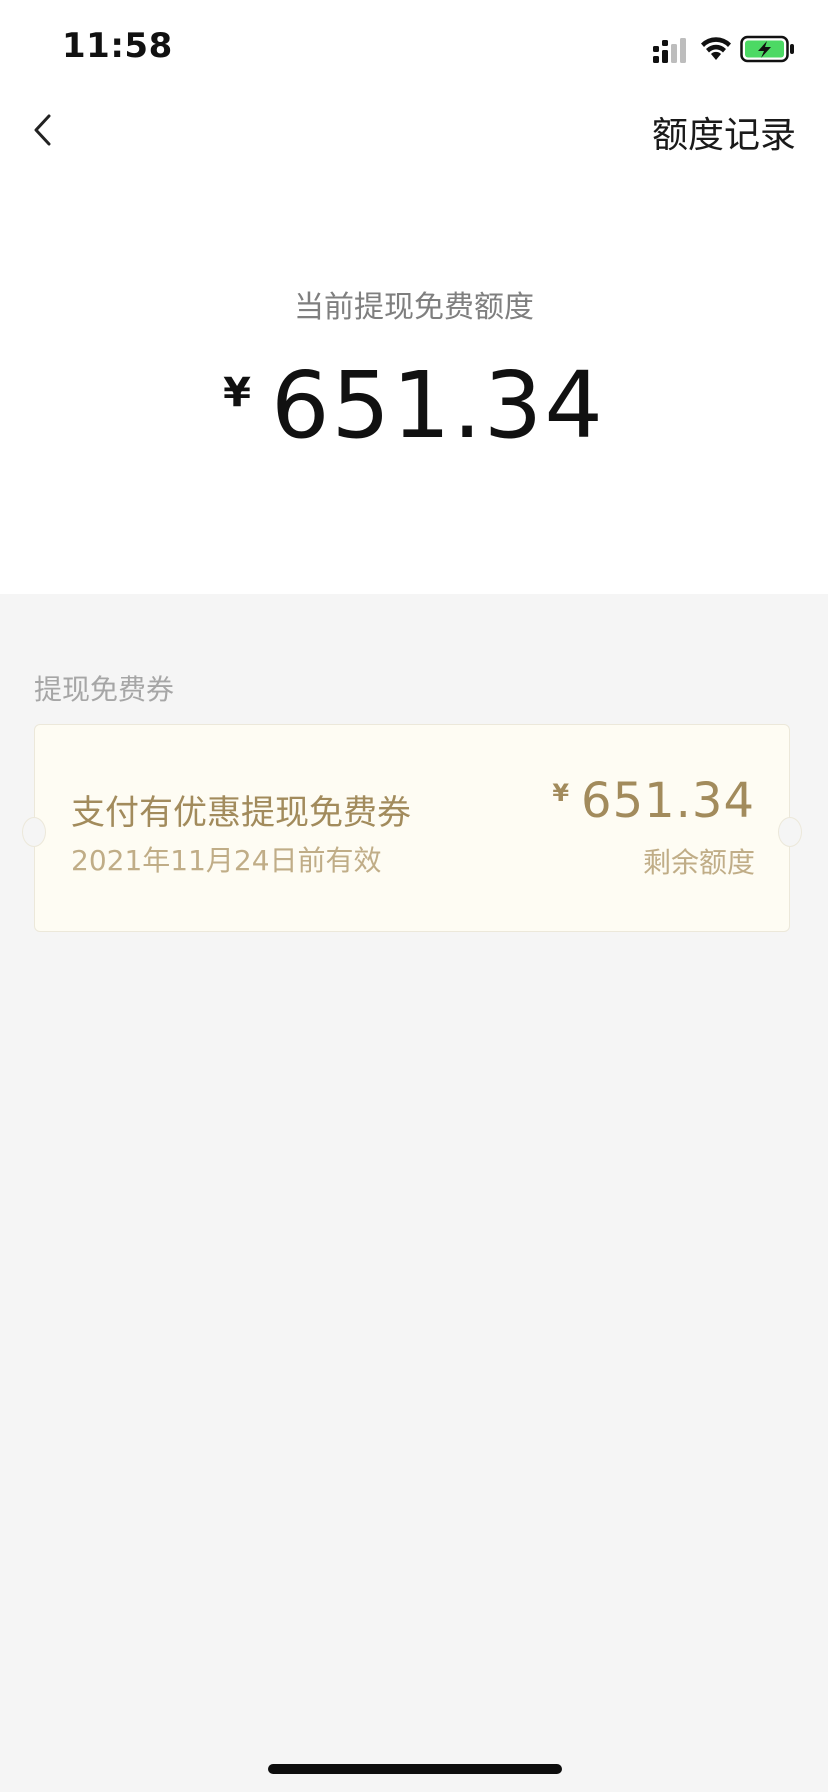  I want to click on battery-charging-icon, so click(767, 49).